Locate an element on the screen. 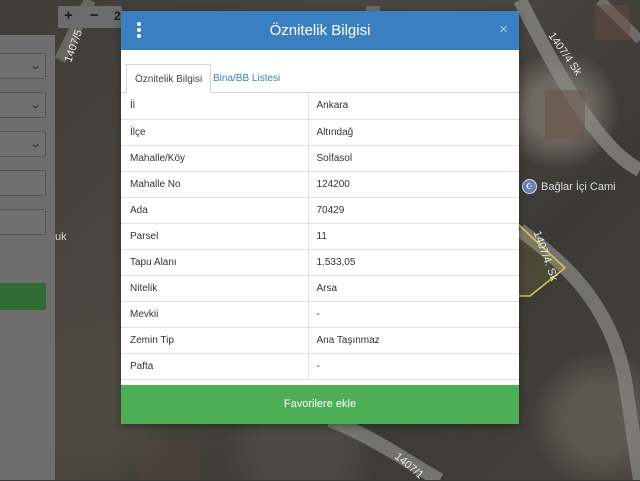 This screenshot has width=640, height=481. table-row: Ada 70429 is located at coordinates (320, 210).